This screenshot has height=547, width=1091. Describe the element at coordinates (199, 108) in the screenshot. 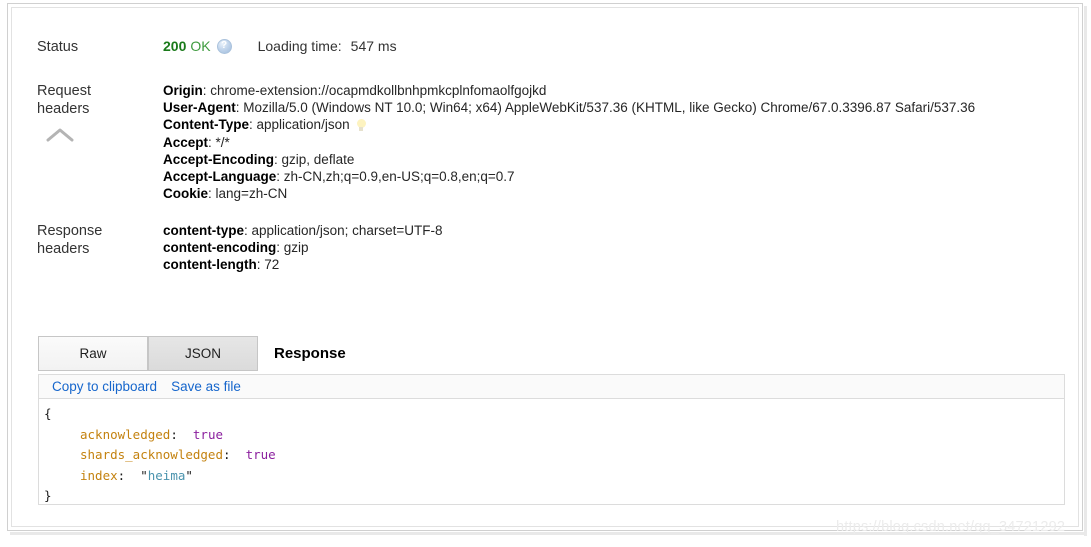

I see `header-name: User-Agent` at that location.